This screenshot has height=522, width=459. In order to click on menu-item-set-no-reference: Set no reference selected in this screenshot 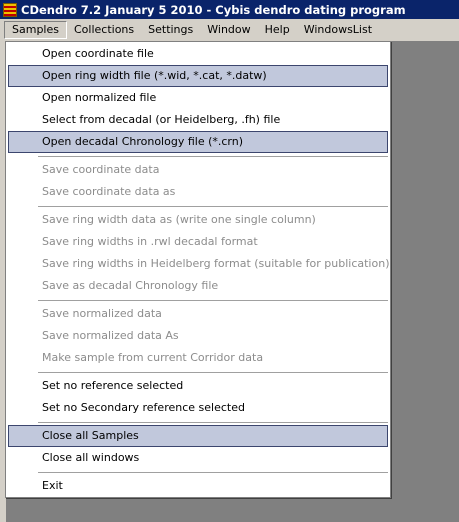, I will do `click(198, 386)`.